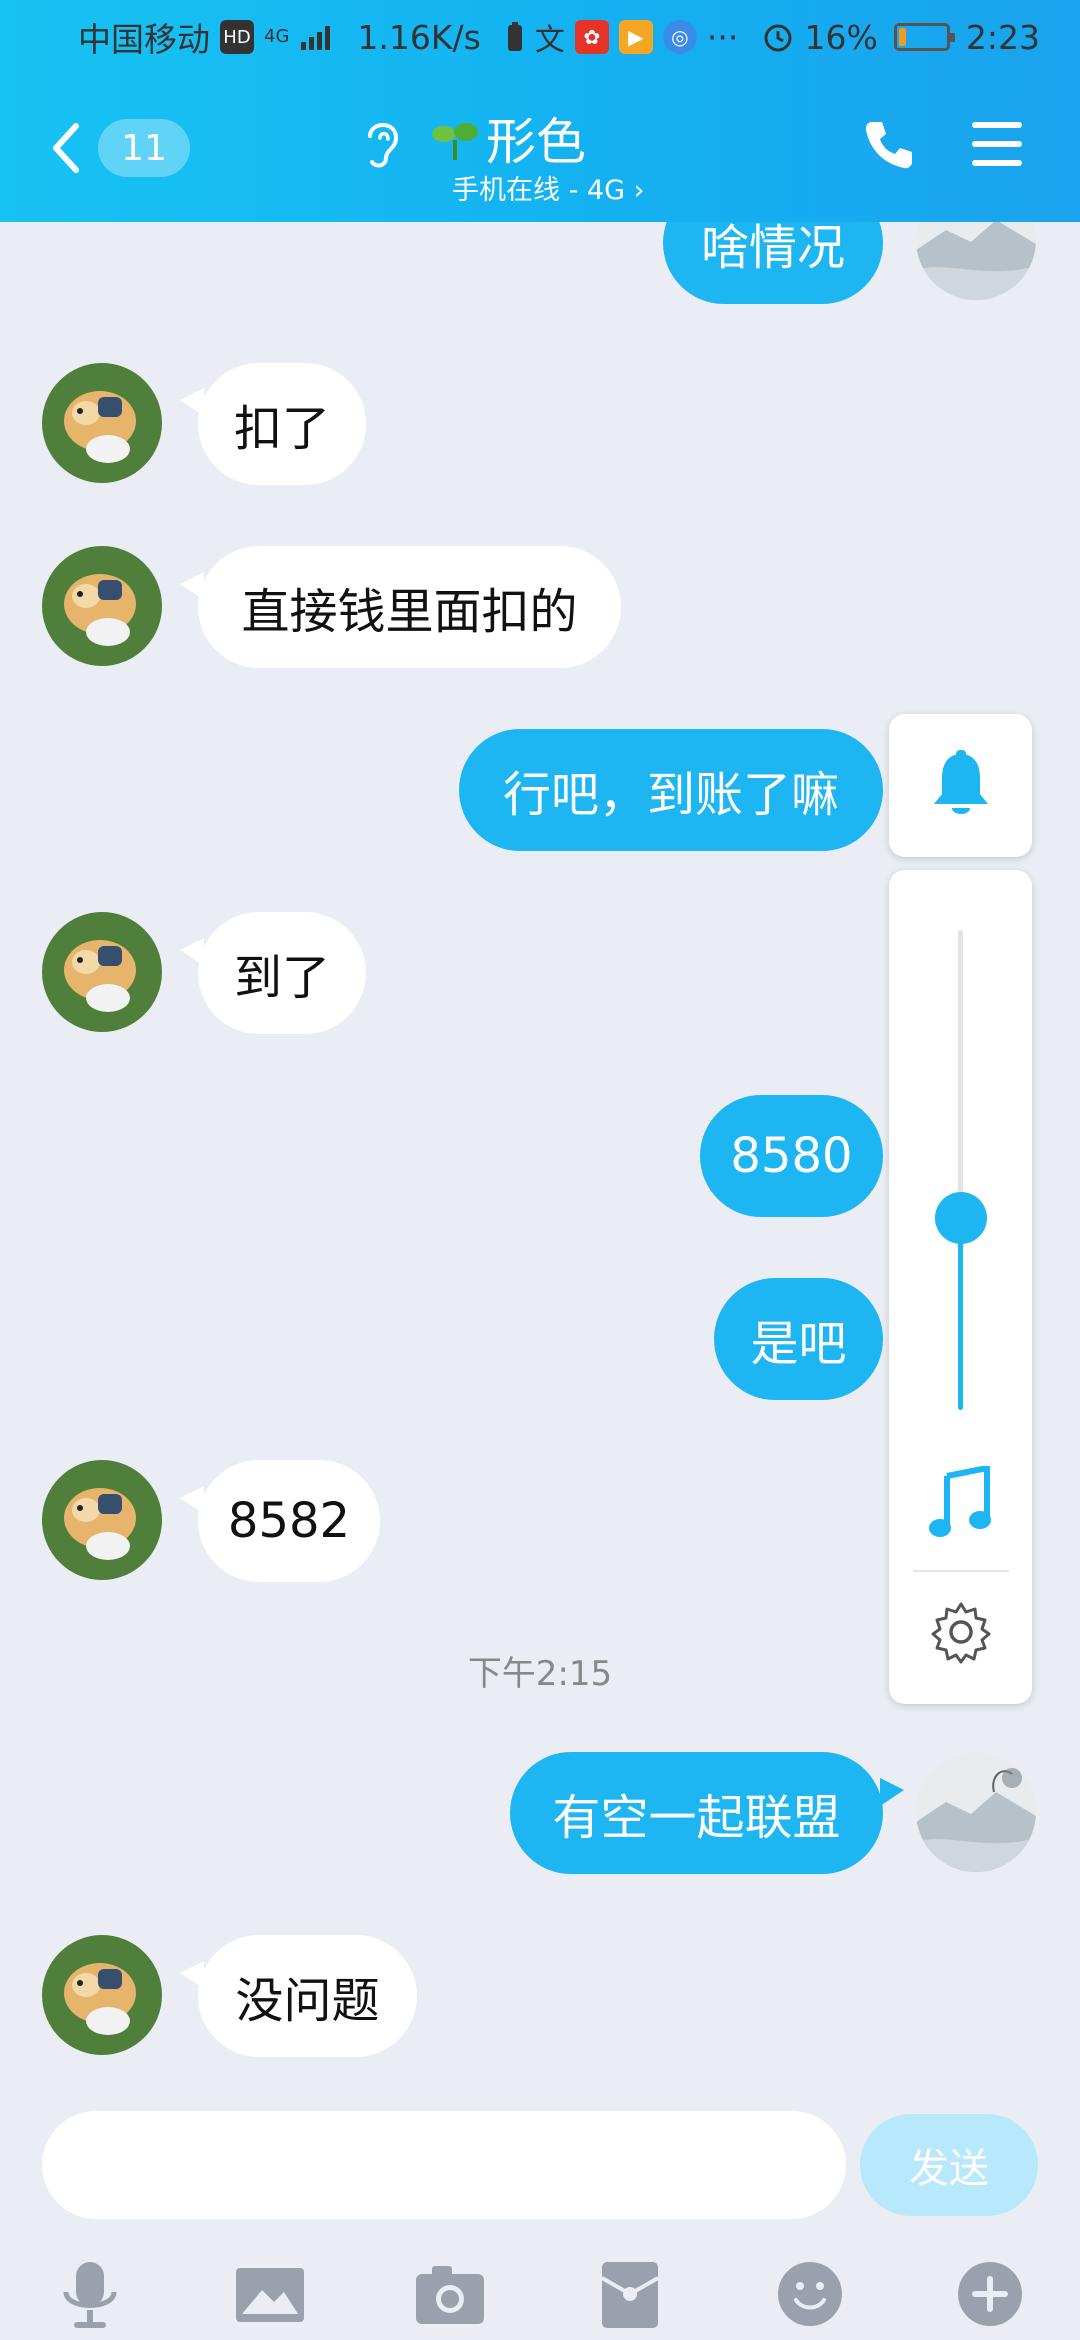  I want to click on more-notifications: ···, so click(722, 37).